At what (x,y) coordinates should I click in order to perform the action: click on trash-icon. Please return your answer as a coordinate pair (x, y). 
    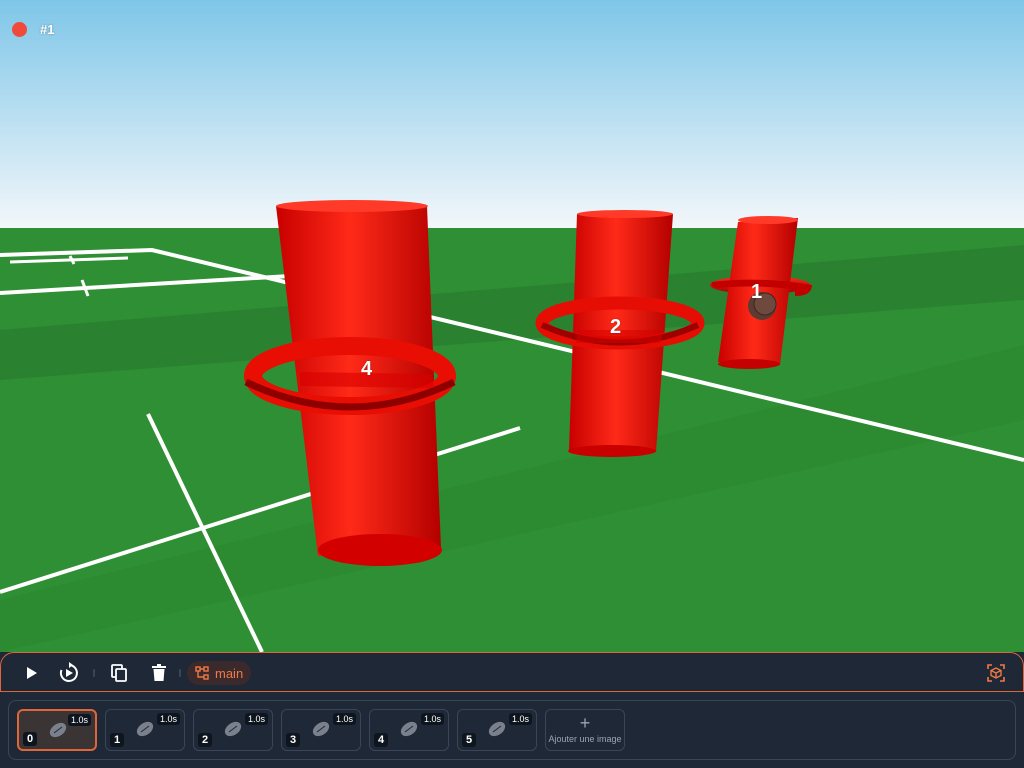
    Looking at the image, I should click on (159, 672).